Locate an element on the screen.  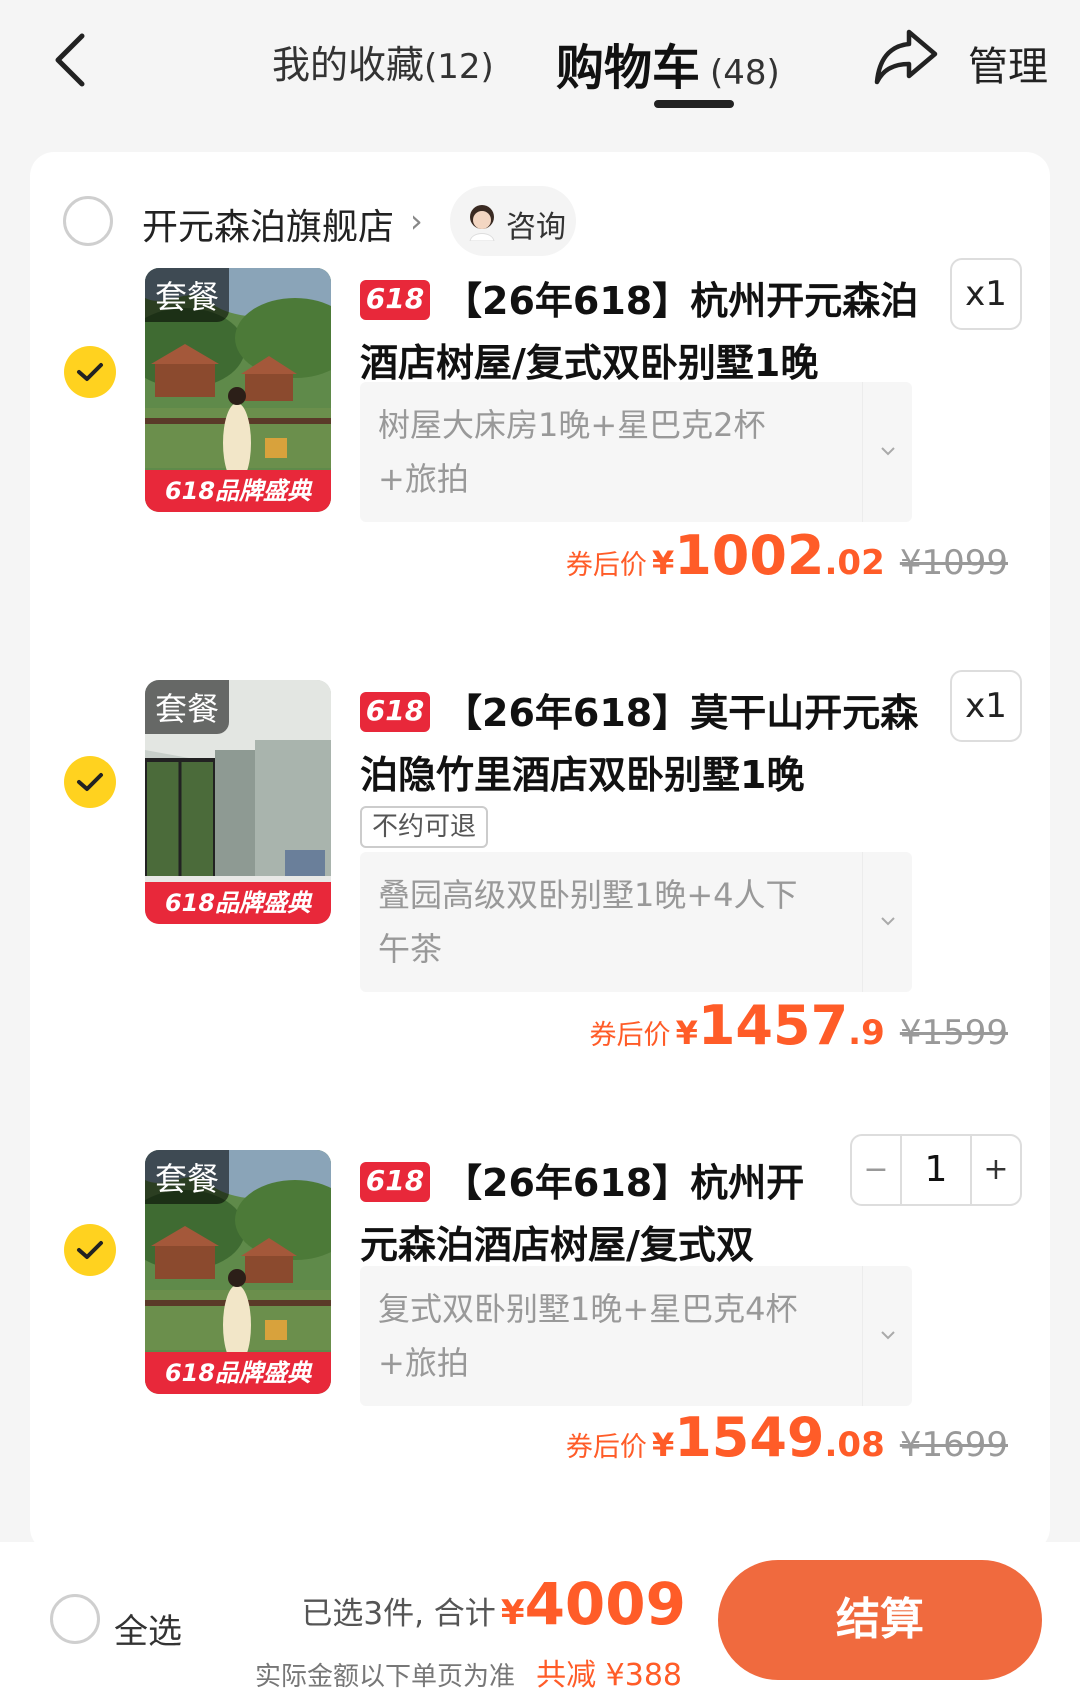
increment-button: + is located at coordinates (996, 1170).